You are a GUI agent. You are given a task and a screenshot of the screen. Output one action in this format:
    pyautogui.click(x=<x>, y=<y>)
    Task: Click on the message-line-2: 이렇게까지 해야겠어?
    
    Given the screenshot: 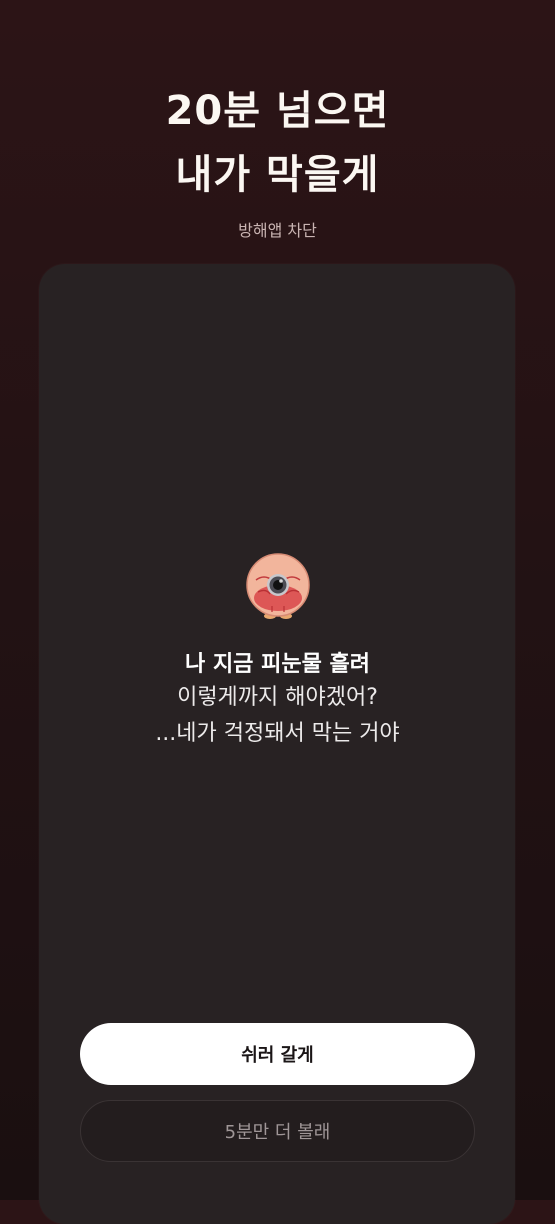 What is the action you would take?
    pyautogui.click(x=277, y=697)
    